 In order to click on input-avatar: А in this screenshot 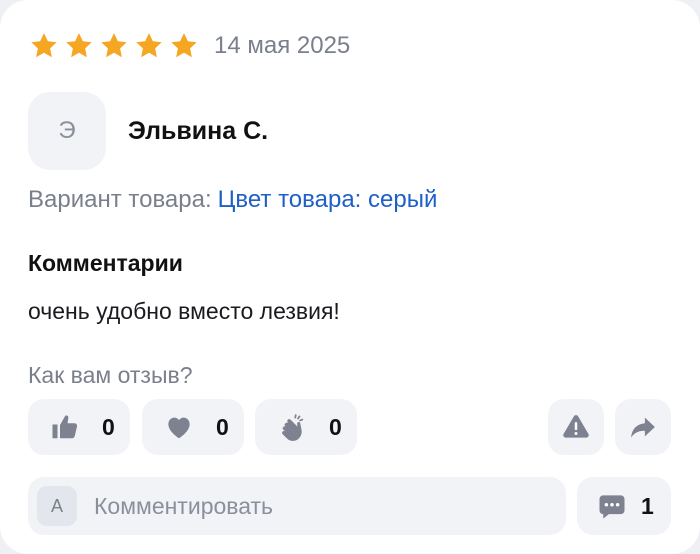, I will do `click(57, 506)`.